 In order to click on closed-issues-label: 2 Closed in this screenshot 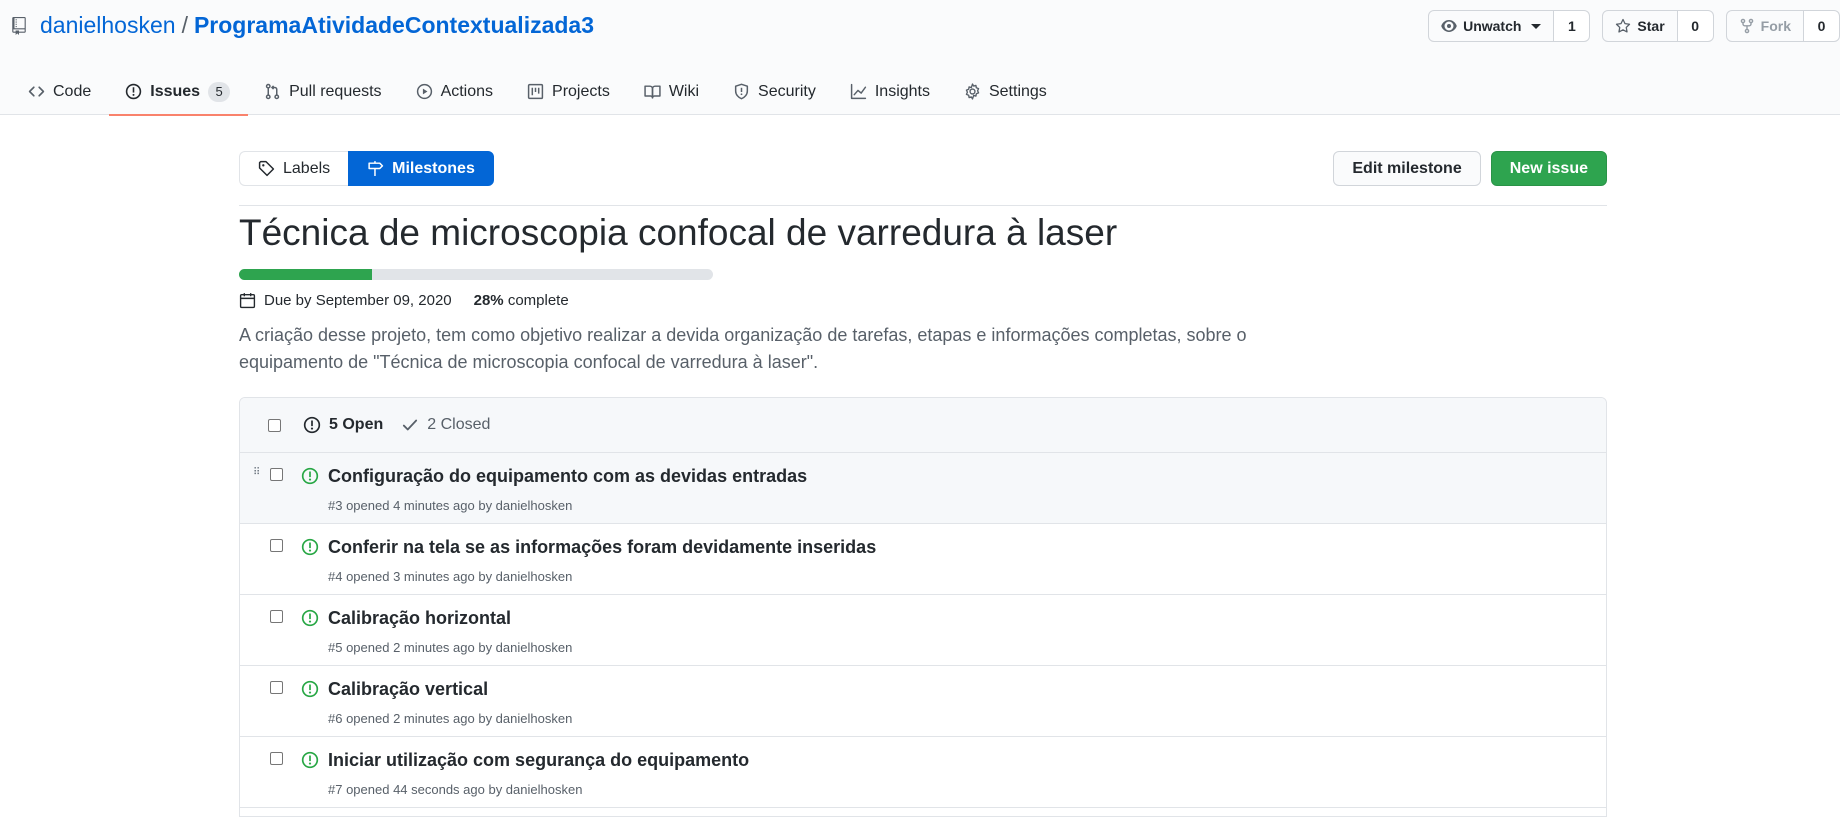, I will do `click(459, 424)`.